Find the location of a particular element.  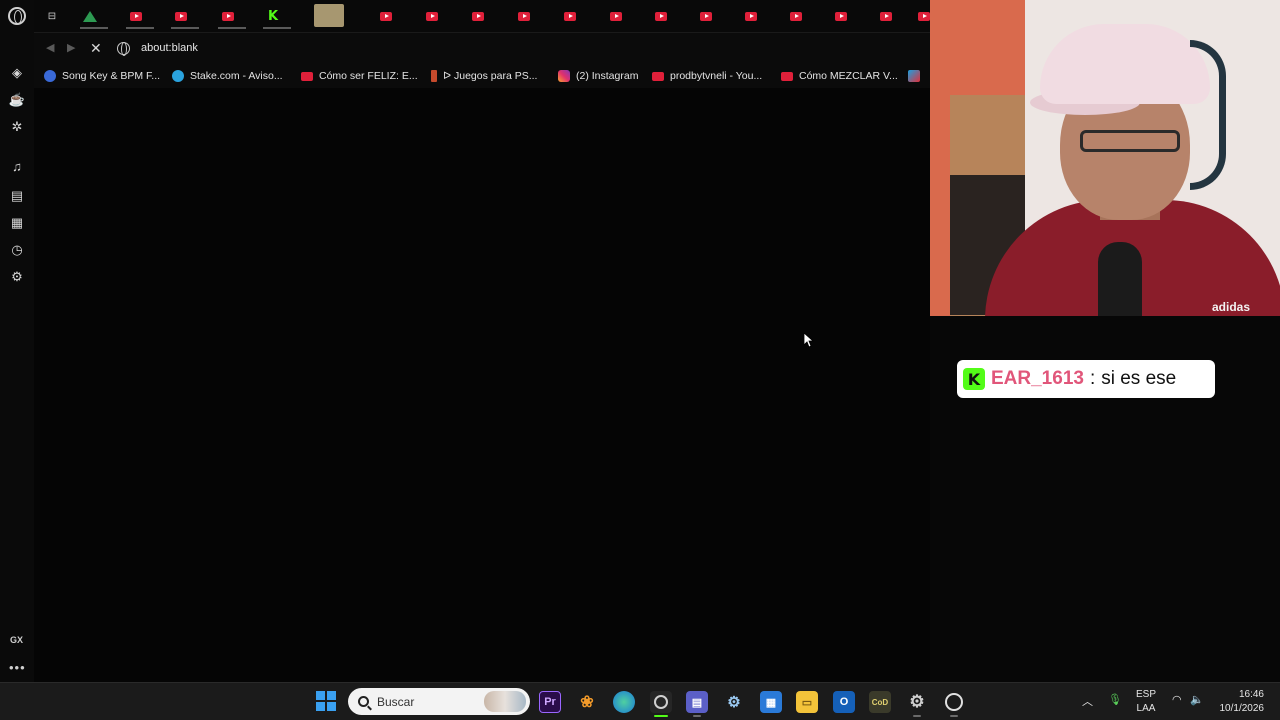

microsoft-store-icon: ▦ is located at coordinates (771, 702).